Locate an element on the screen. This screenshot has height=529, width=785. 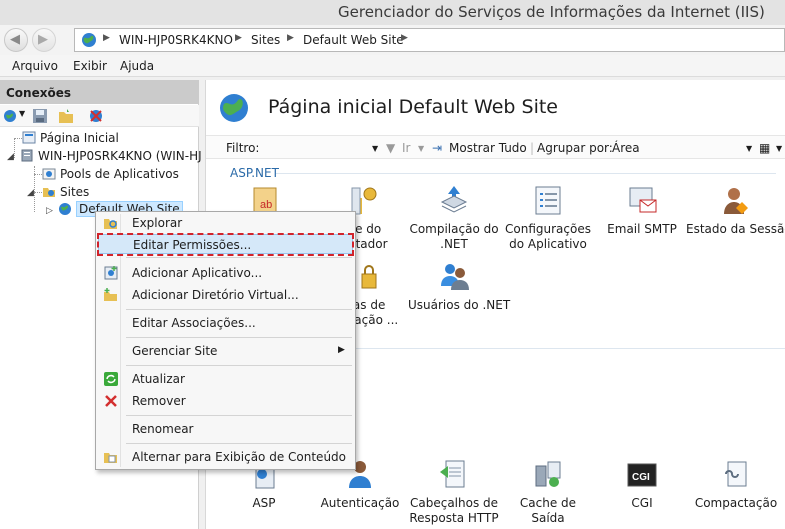
feature-smtp-email: Email SMTP is located at coordinates (642, 210).